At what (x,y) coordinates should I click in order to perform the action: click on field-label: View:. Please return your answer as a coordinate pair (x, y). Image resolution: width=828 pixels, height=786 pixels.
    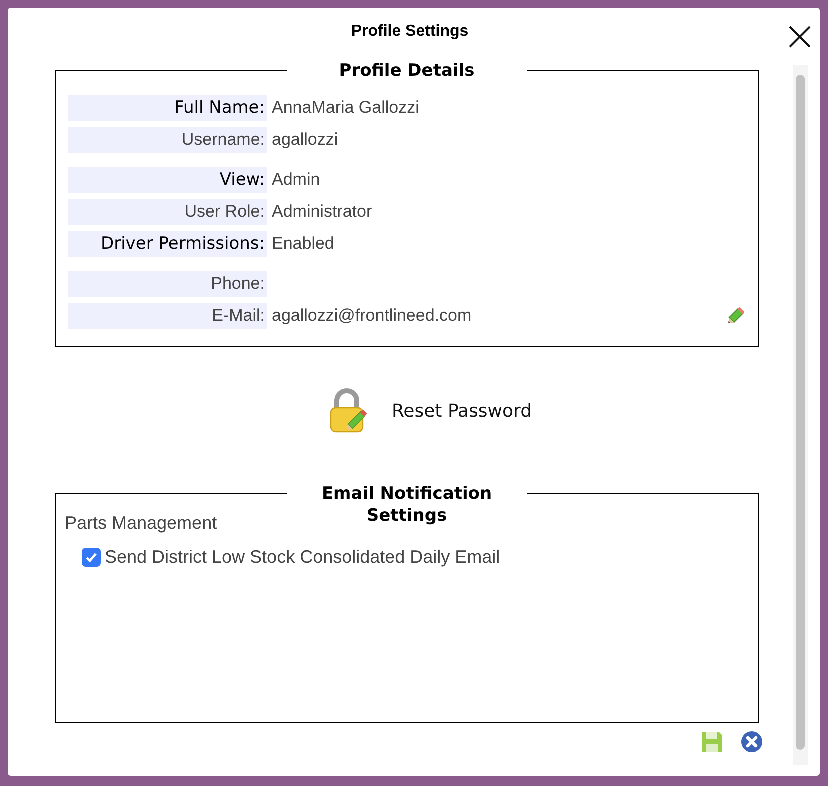
    Looking at the image, I should click on (167, 180).